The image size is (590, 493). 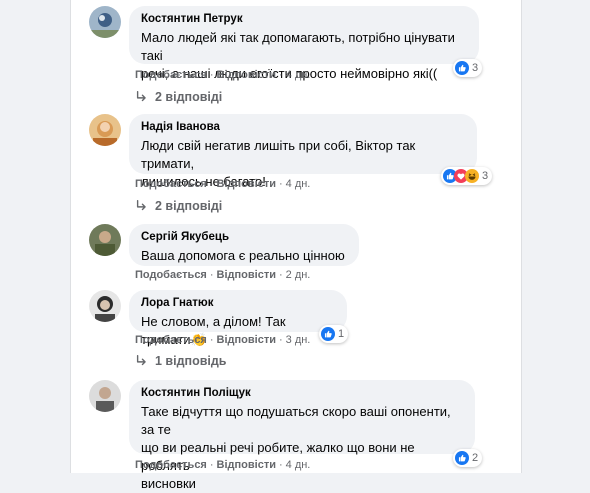 I want to click on comment-actions: Подобається · Відповісти · 2 дн., so click(x=222, y=275).